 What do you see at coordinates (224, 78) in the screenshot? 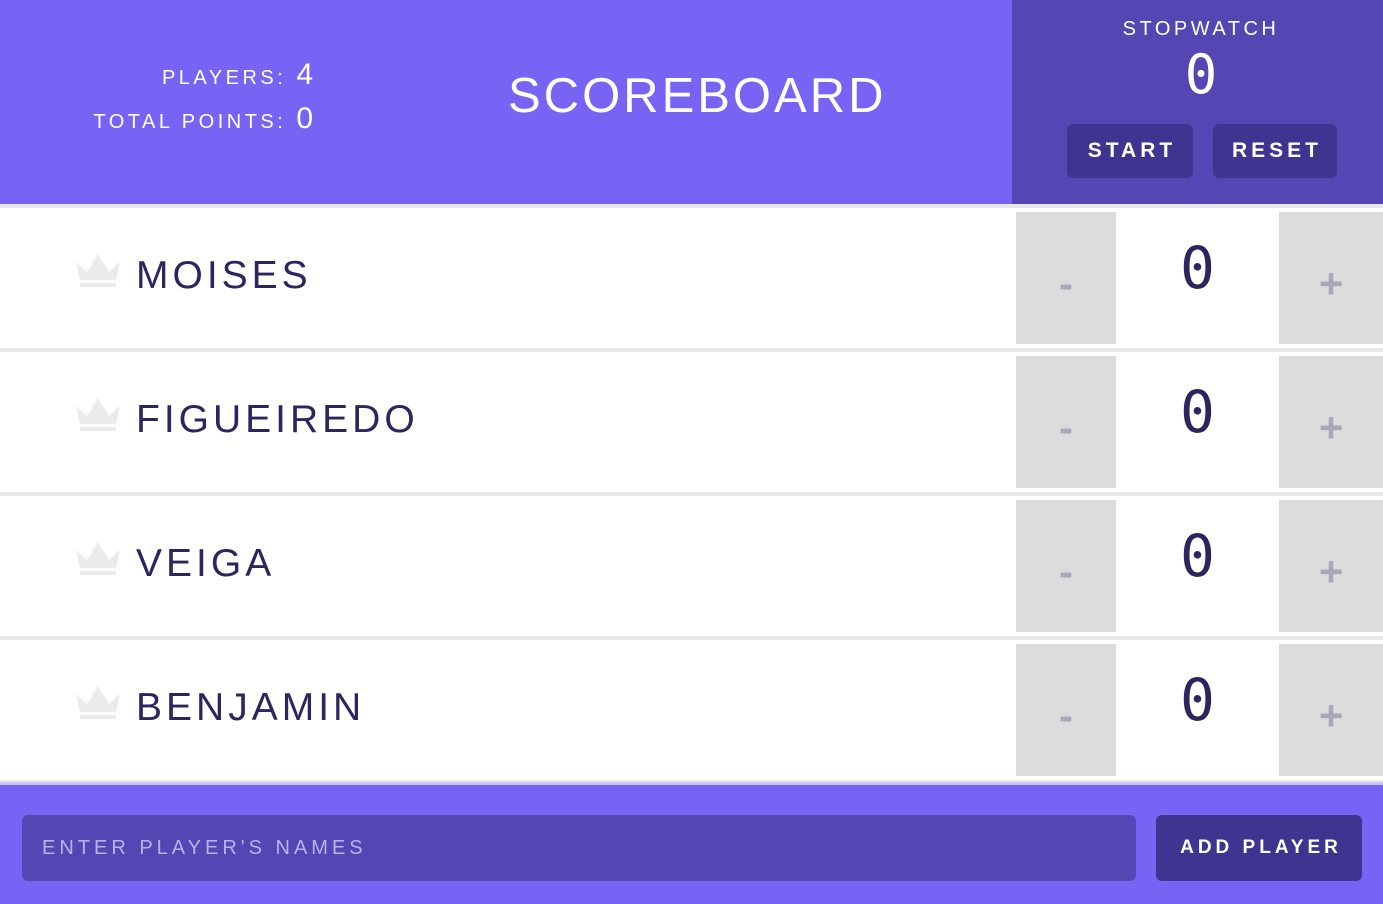
I see `players-label: PLAYERS:` at bounding box center [224, 78].